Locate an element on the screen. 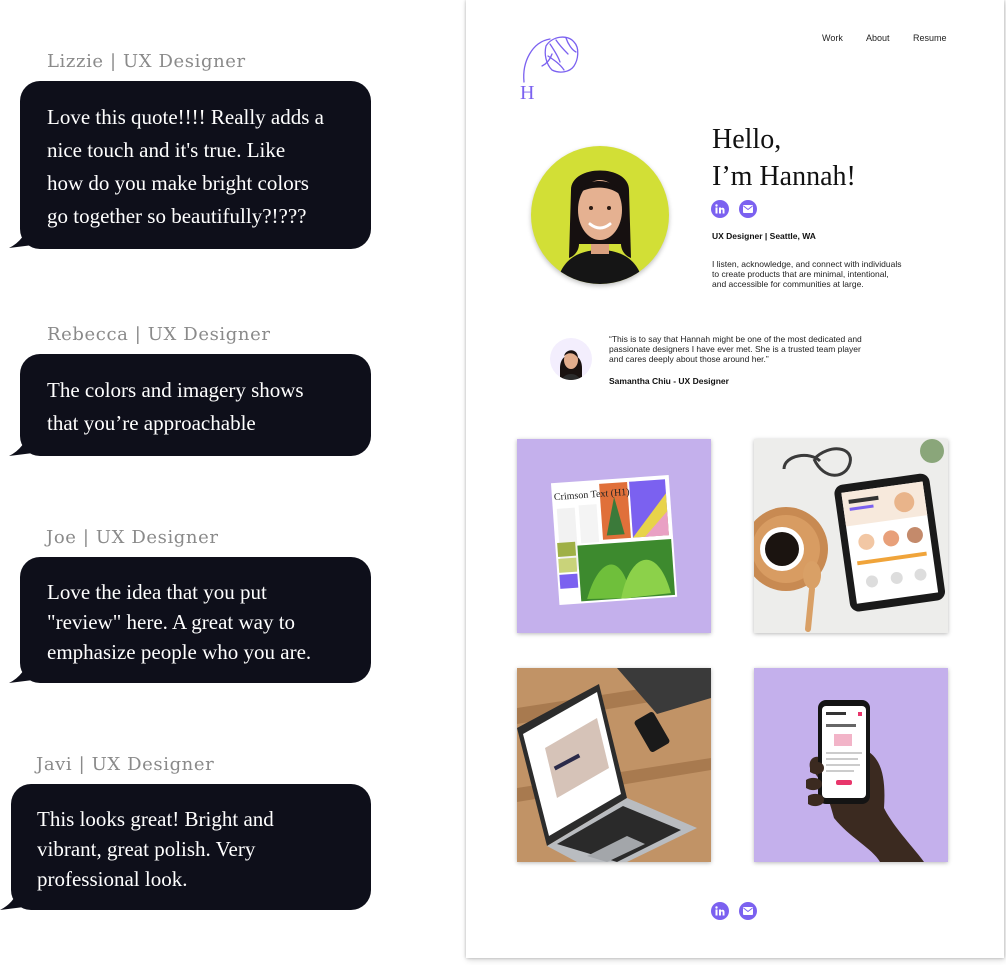 The width and height of the screenshot is (1006, 965). profile-photo is located at coordinates (600, 215).